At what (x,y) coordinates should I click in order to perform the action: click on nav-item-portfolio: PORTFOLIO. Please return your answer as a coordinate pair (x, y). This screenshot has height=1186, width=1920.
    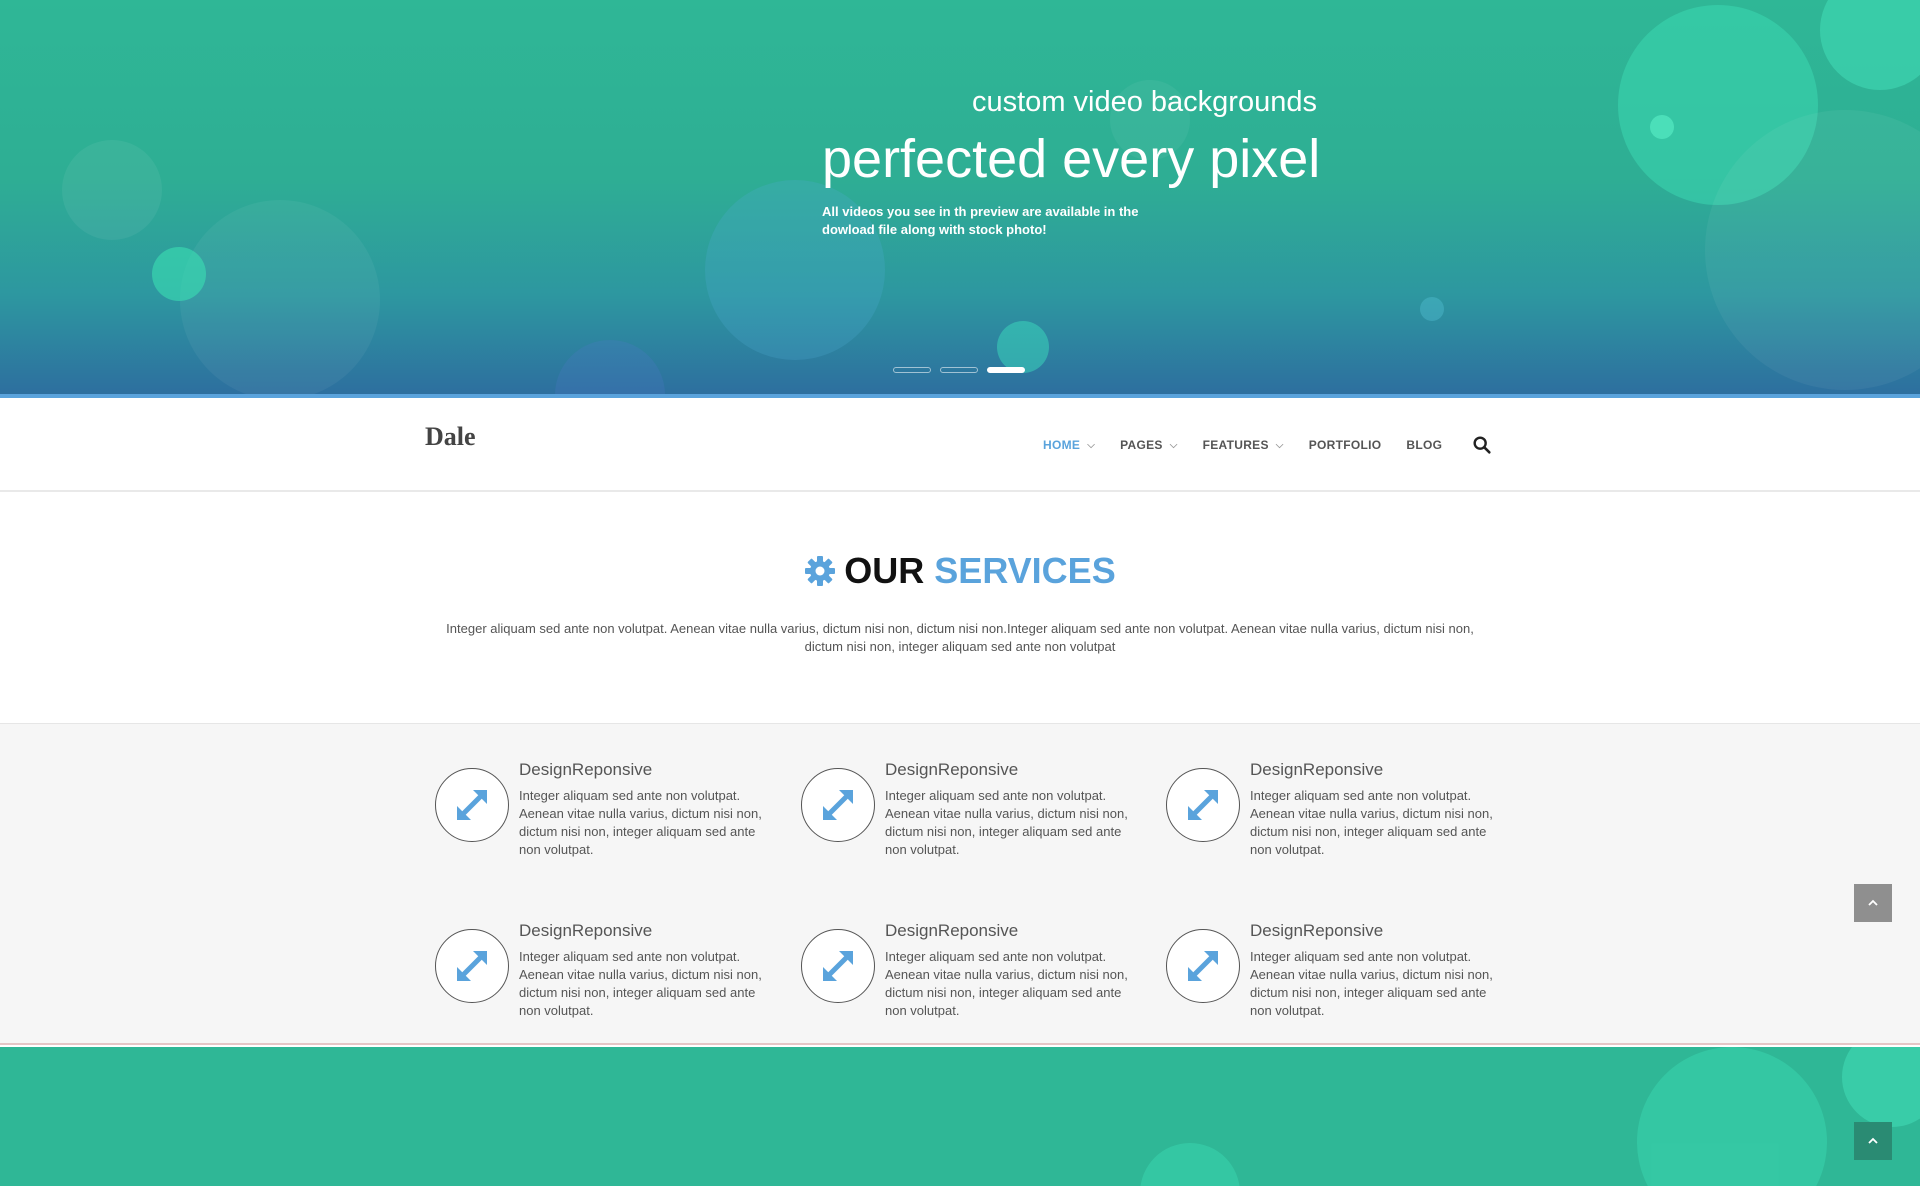
    Looking at the image, I should click on (1345, 445).